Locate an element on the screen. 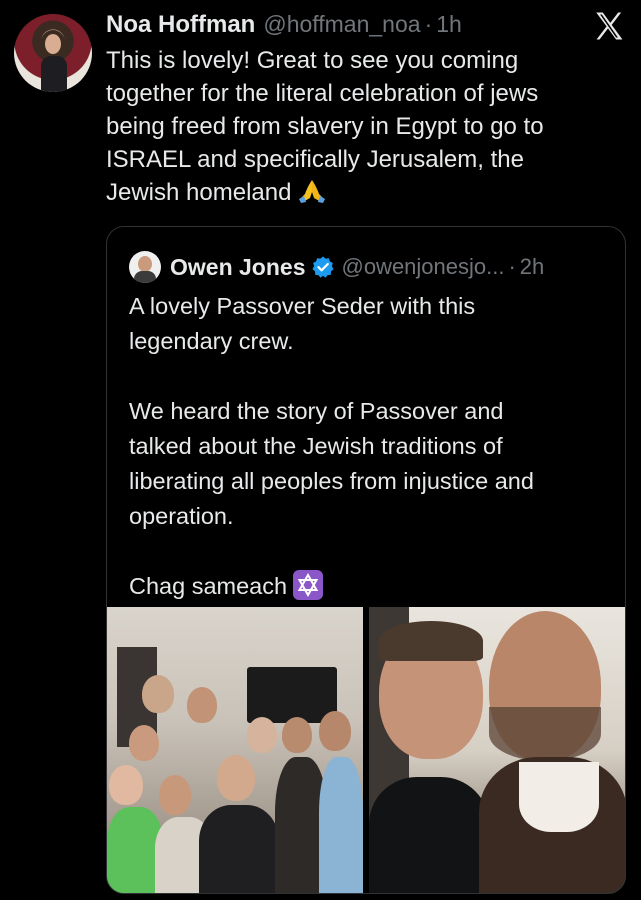 The height and width of the screenshot is (900, 641). star-of-david-icon is located at coordinates (308, 585).